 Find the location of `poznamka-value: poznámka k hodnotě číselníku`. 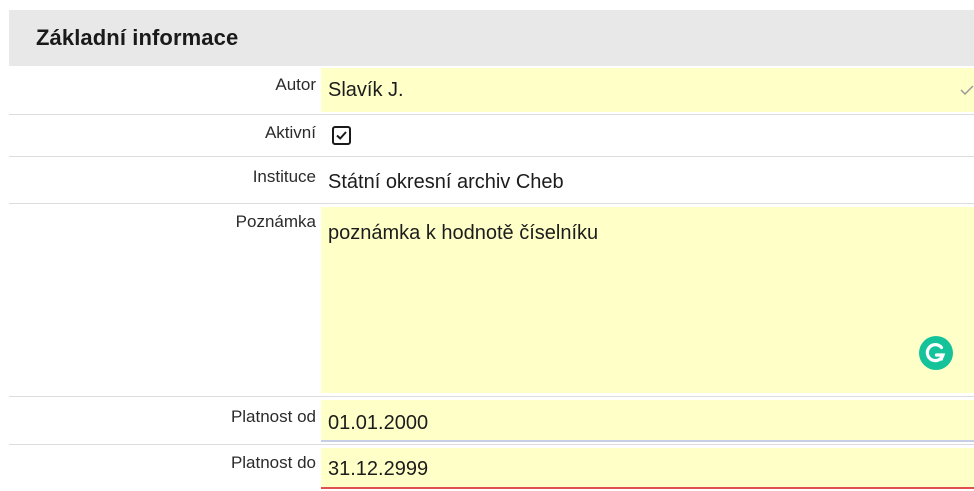

poznamka-value: poznámka k hodnotě číselníku is located at coordinates (463, 233).